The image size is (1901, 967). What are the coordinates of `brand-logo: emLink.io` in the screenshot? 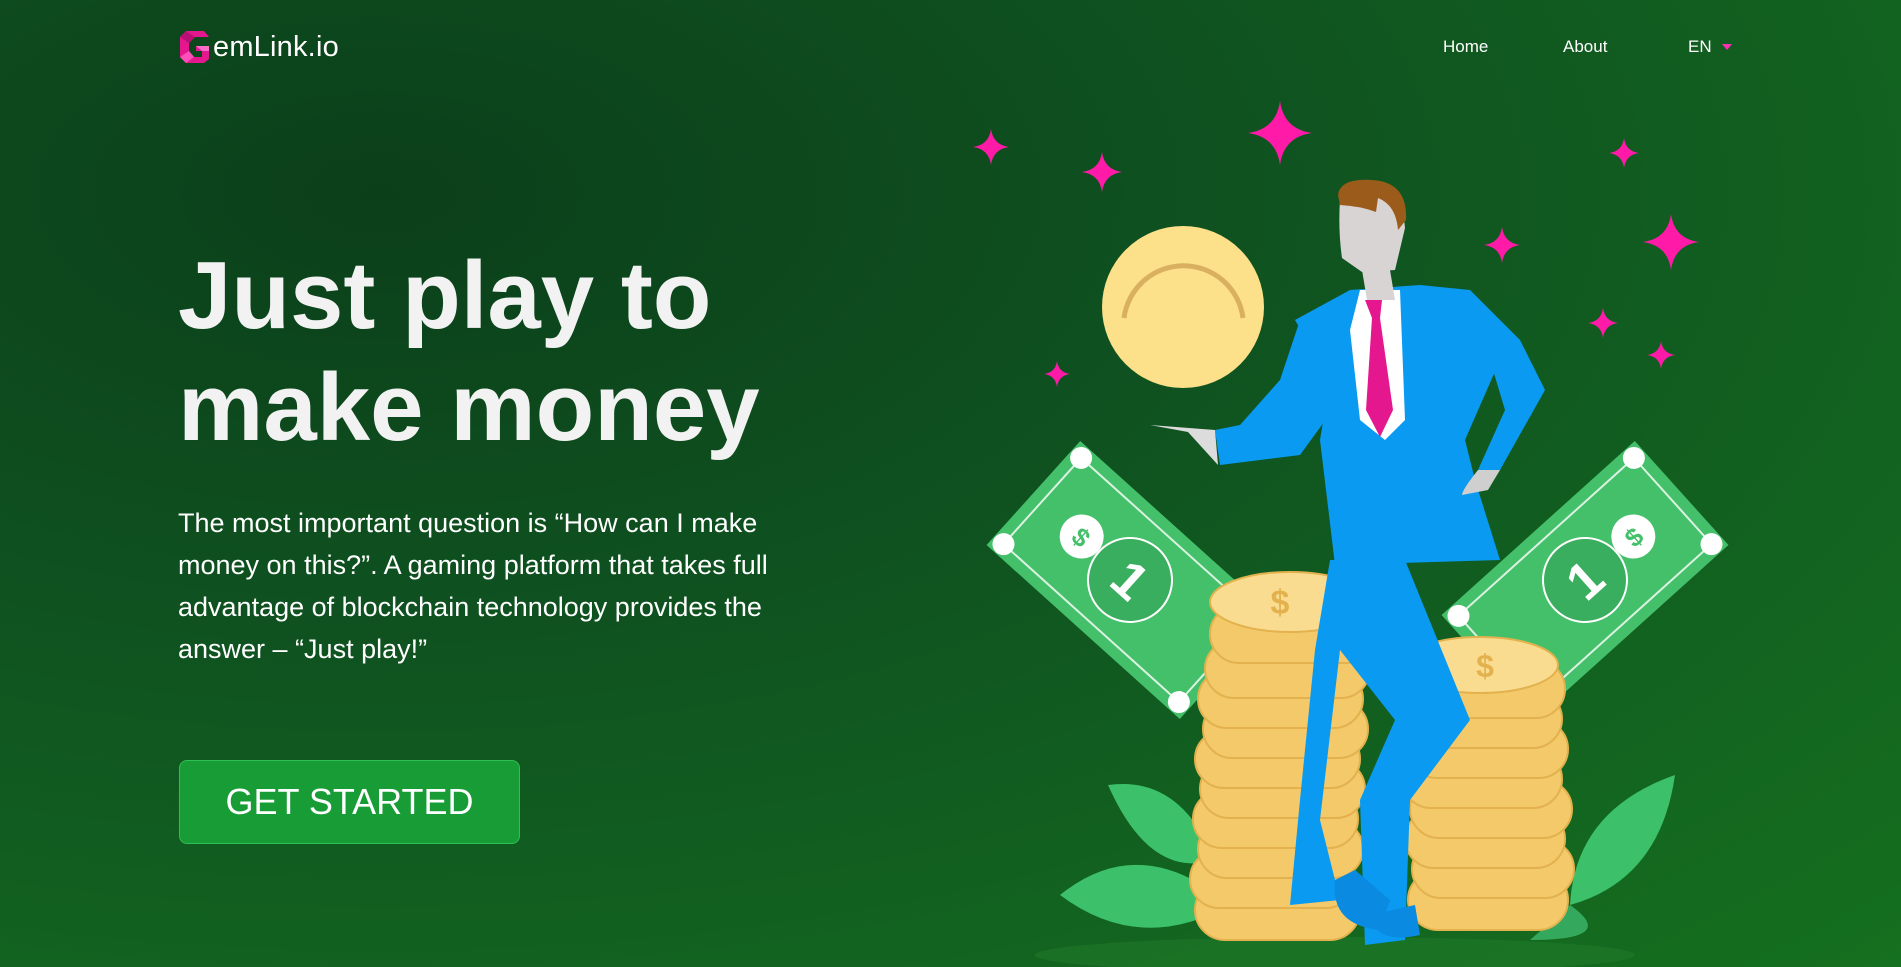 It's located at (258, 47).